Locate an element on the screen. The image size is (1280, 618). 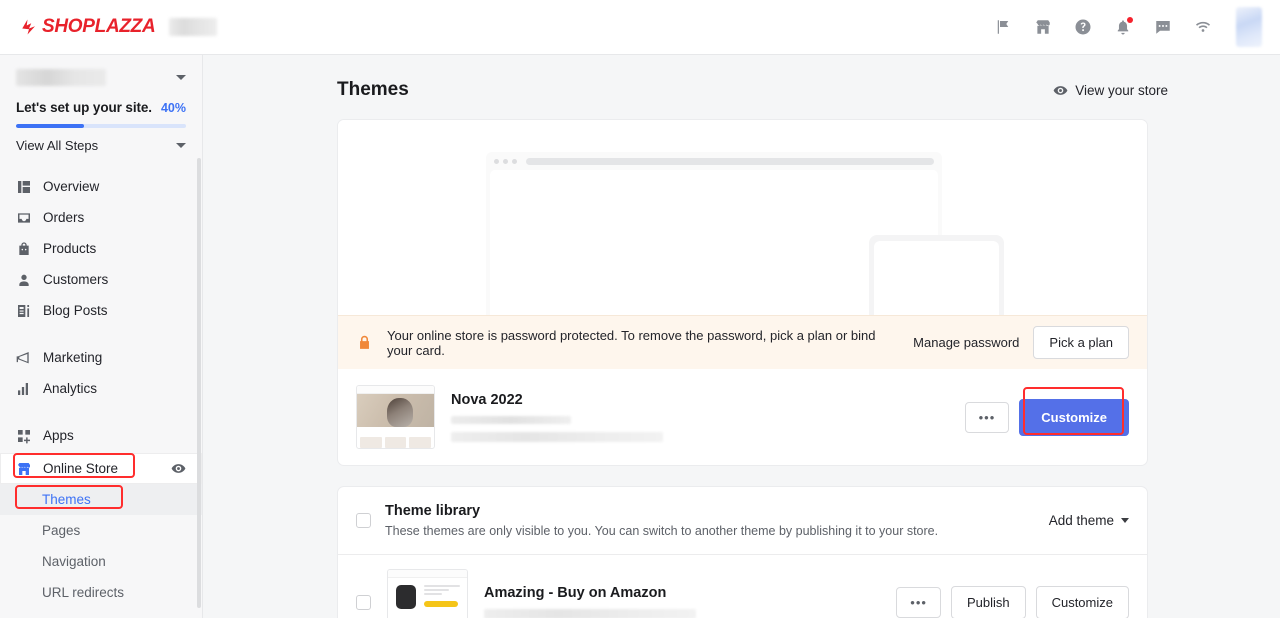
shoplazza-mark-icon is located at coordinates (29, 27).